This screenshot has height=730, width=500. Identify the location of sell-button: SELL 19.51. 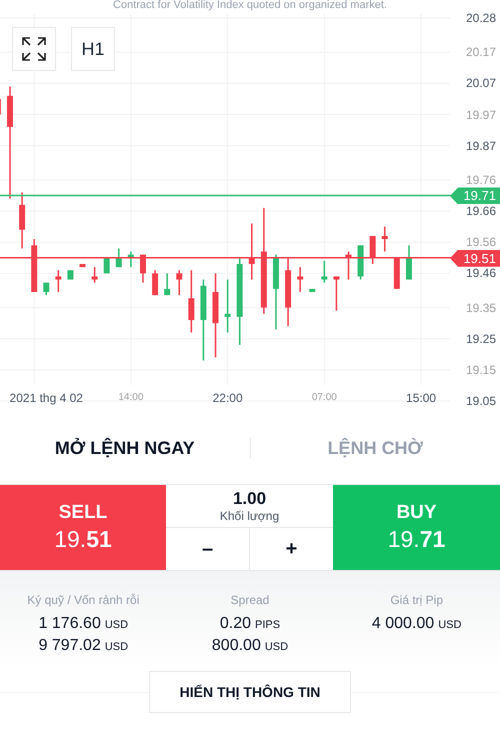
(83, 527).